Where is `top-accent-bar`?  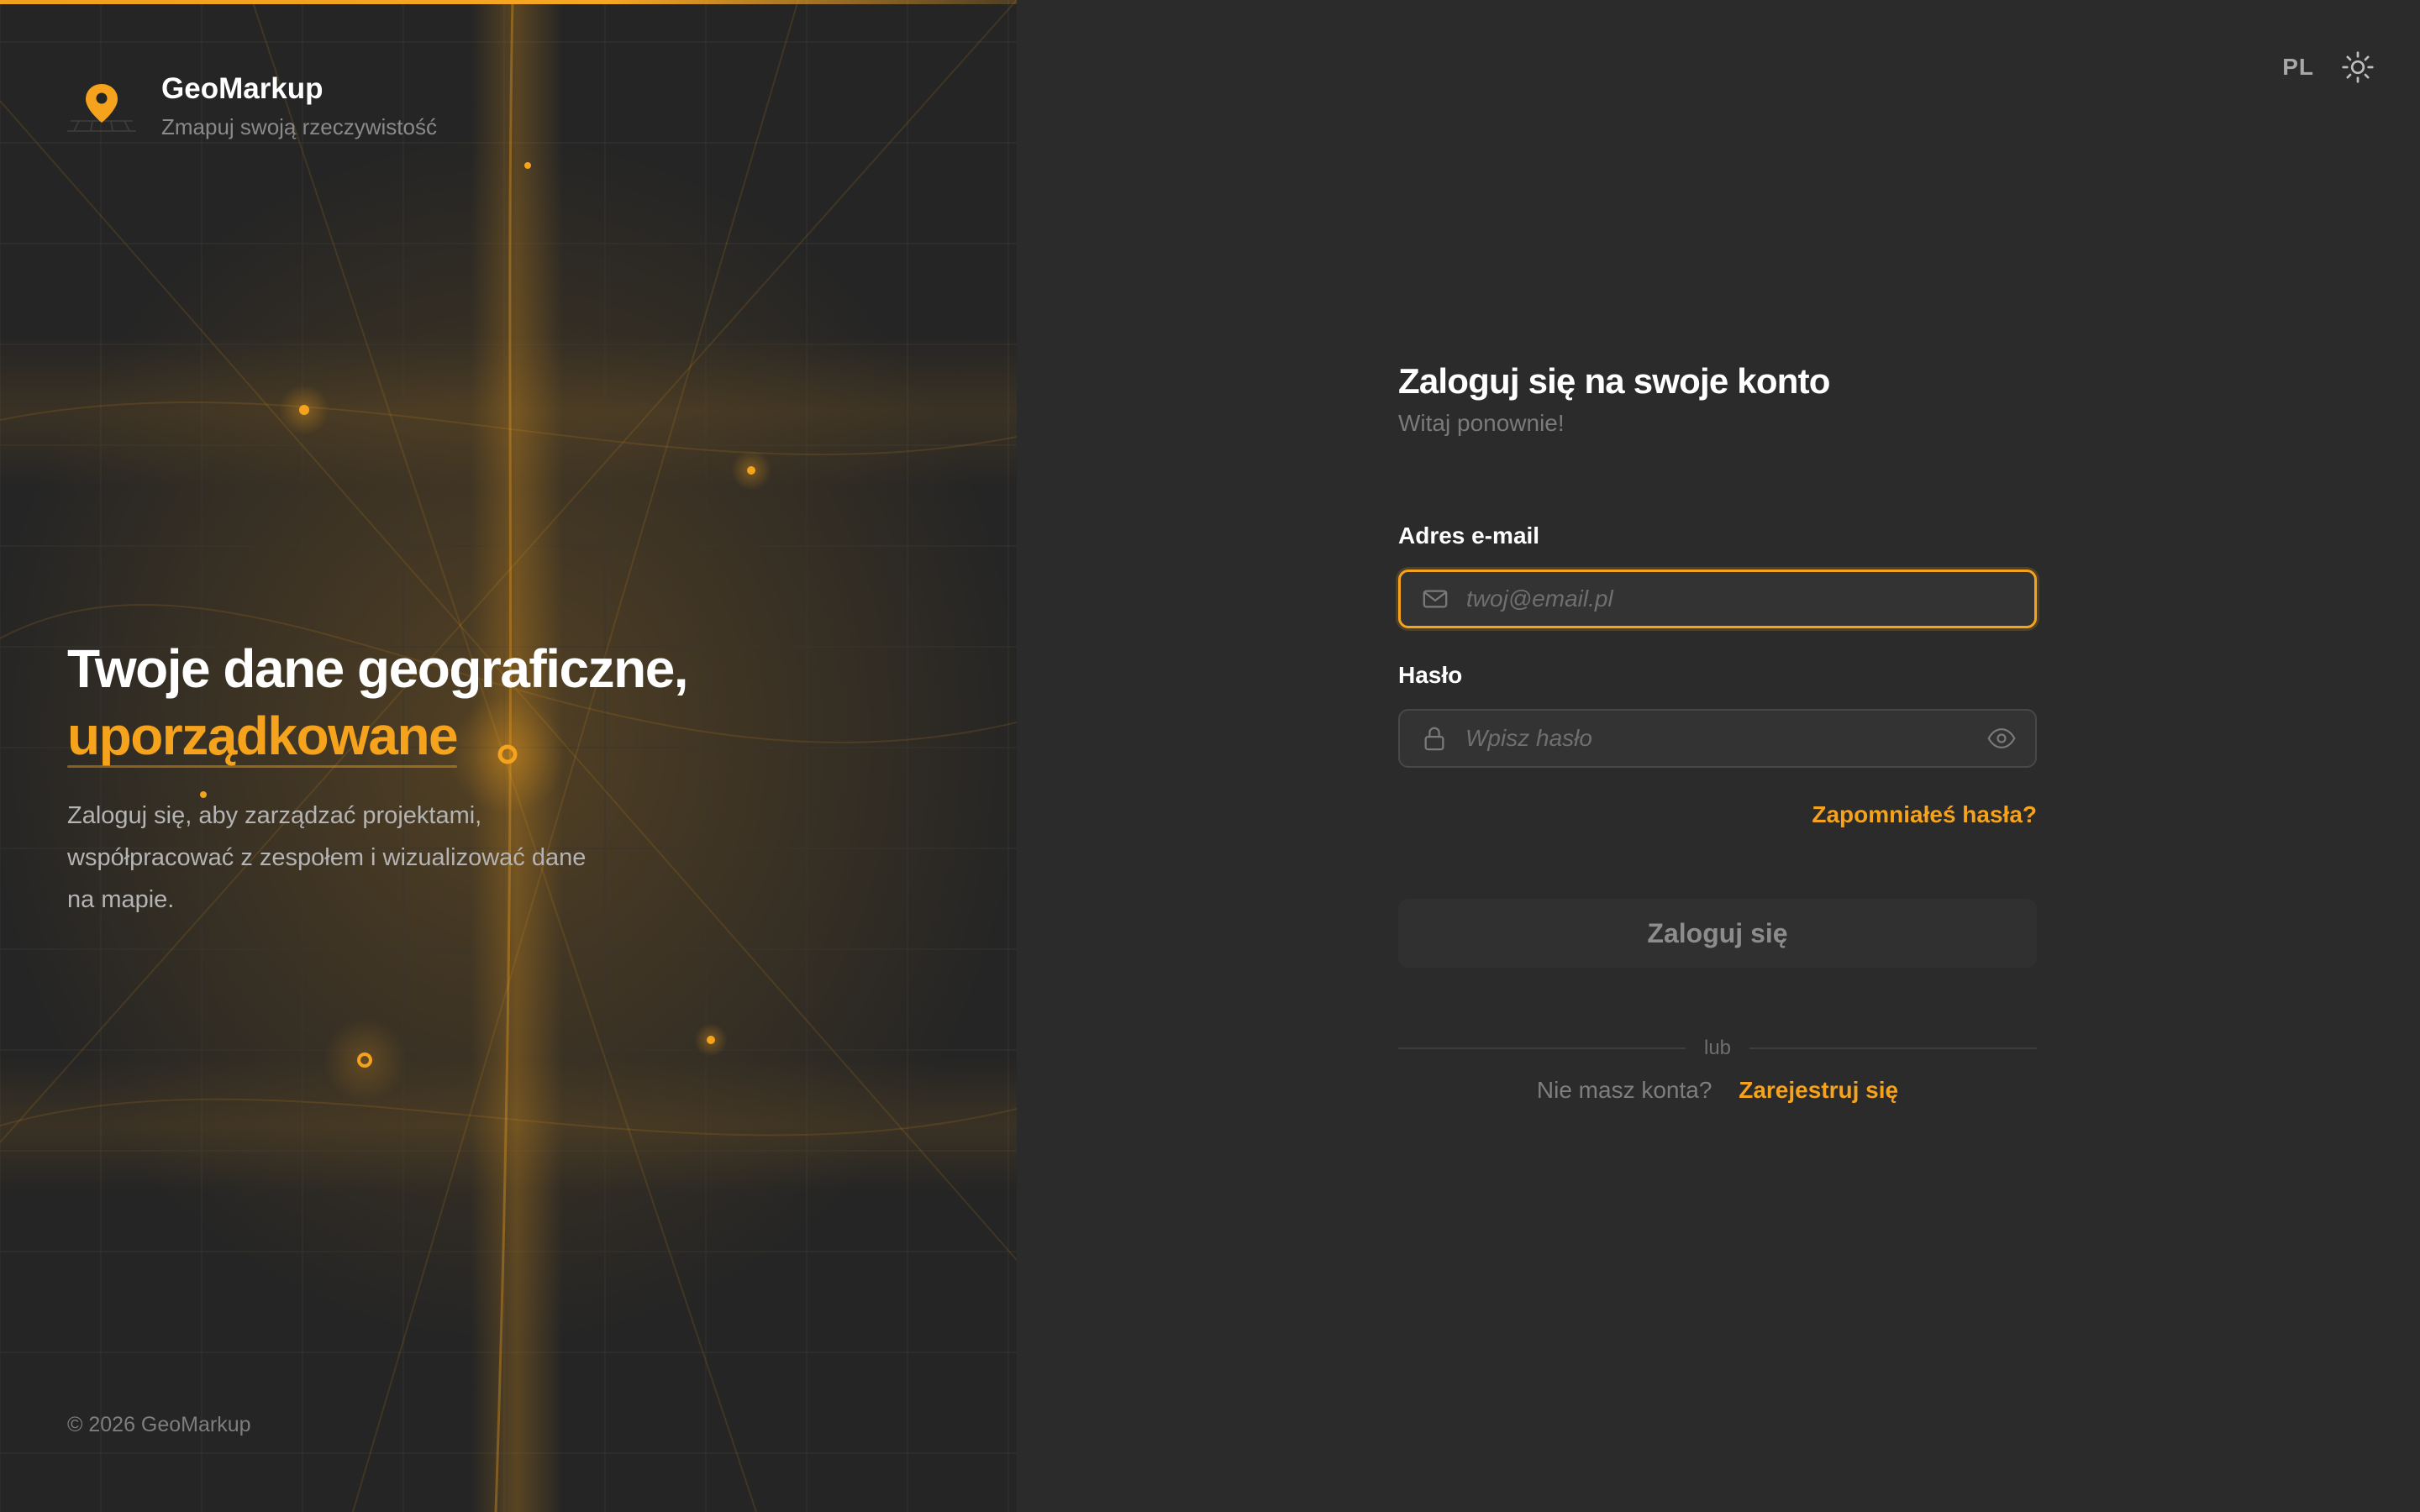 top-accent-bar is located at coordinates (509, 2).